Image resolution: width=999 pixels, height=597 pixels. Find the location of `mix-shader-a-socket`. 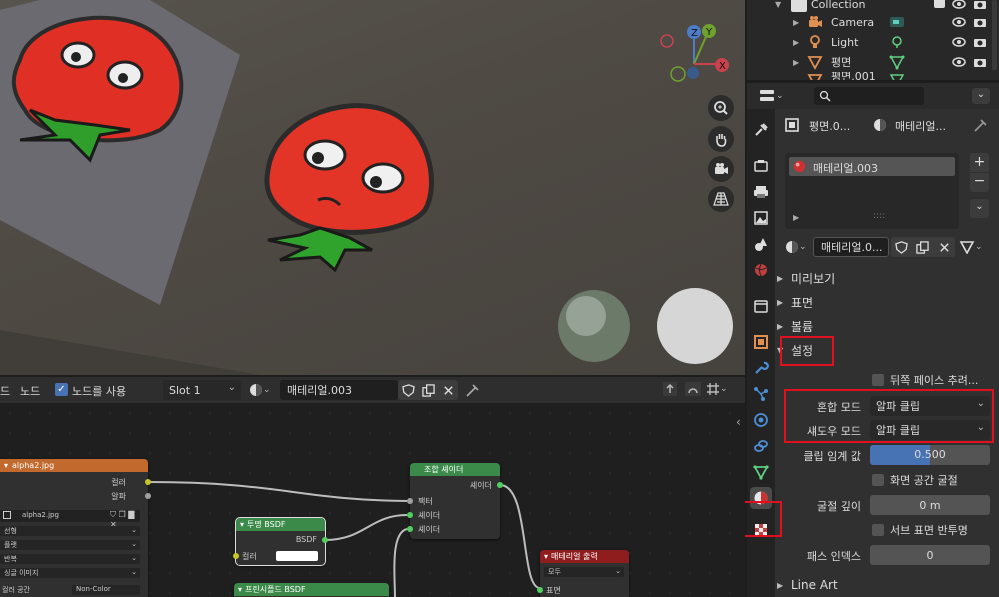

mix-shader-a-socket is located at coordinates (410, 515).